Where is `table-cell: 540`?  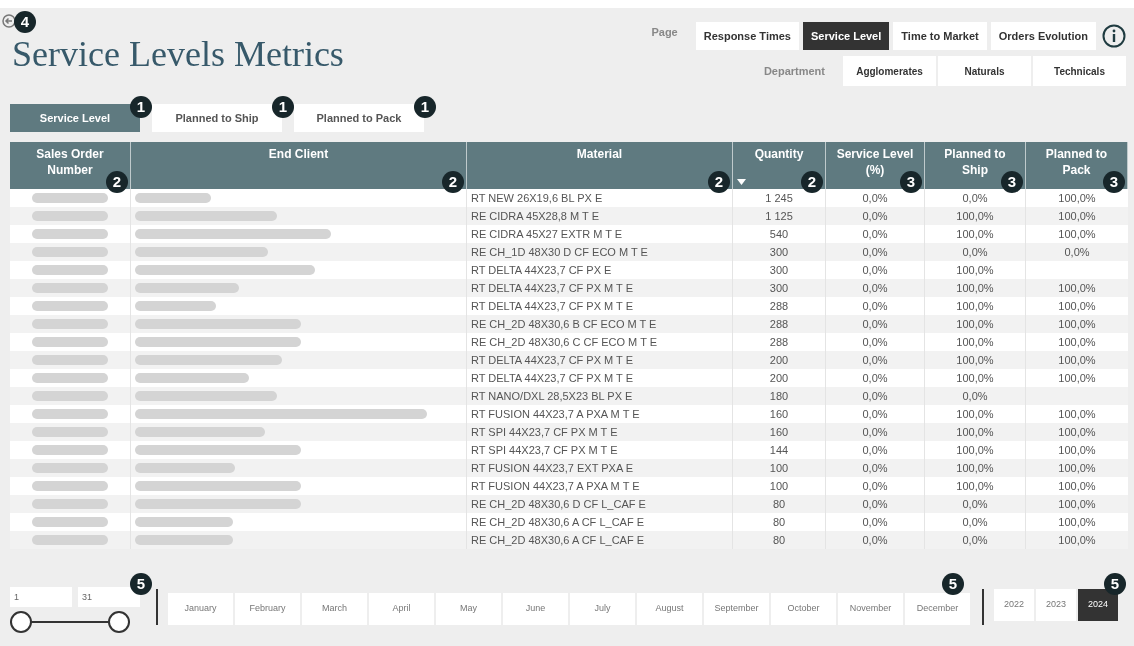
table-cell: 540 is located at coordinates (779, 234).